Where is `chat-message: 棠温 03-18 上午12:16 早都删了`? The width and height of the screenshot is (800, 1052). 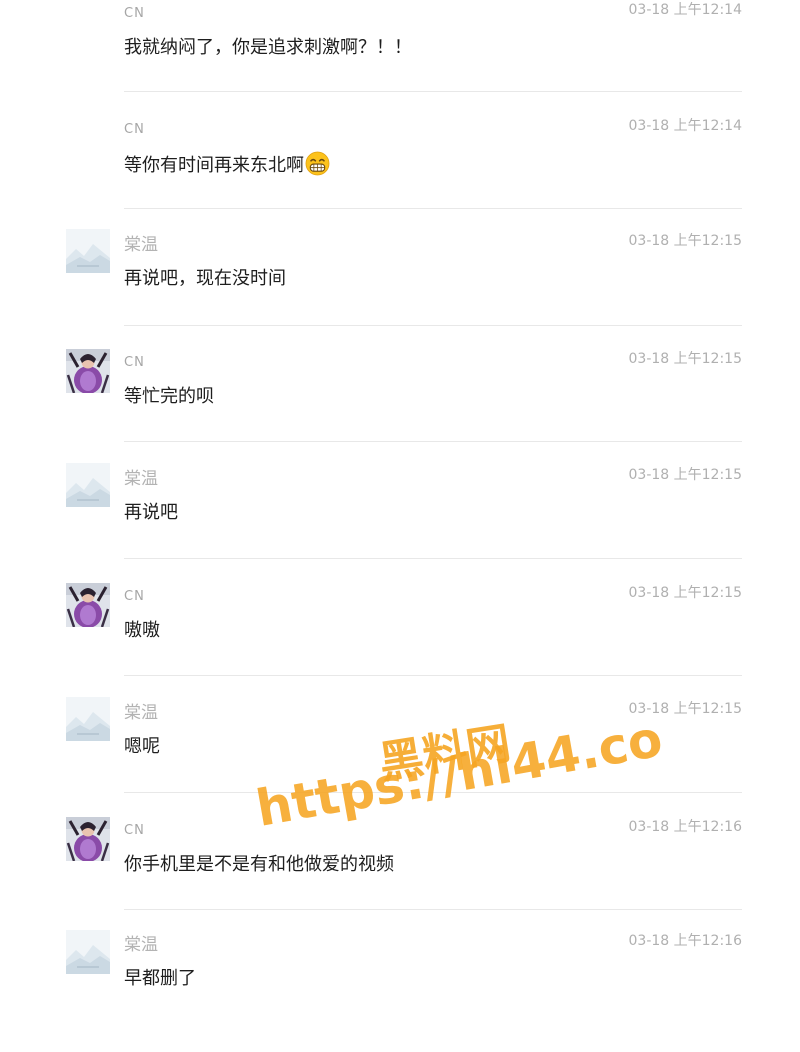 chat-message: 棠温 03-18 上午12:16 早都删了 is located at coordinates (400, 991).